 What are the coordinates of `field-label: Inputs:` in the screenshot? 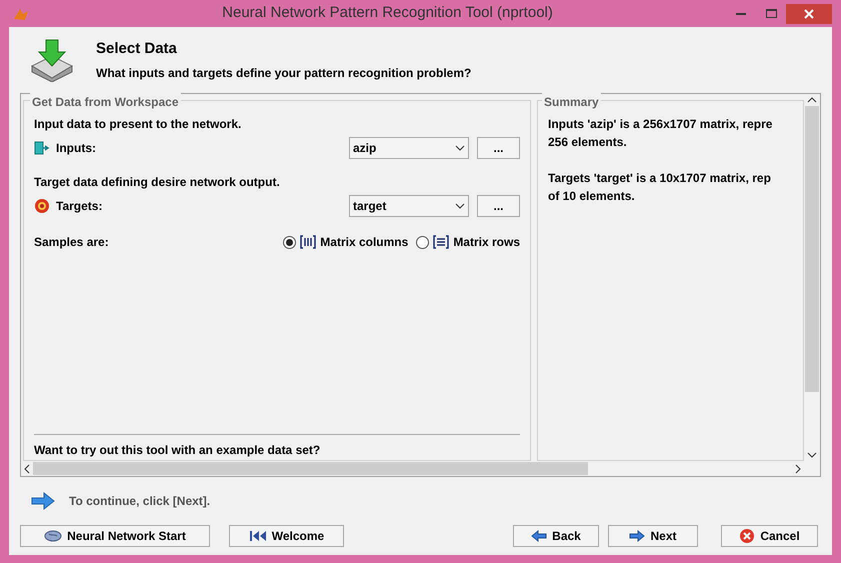 It's located at (76, 148).